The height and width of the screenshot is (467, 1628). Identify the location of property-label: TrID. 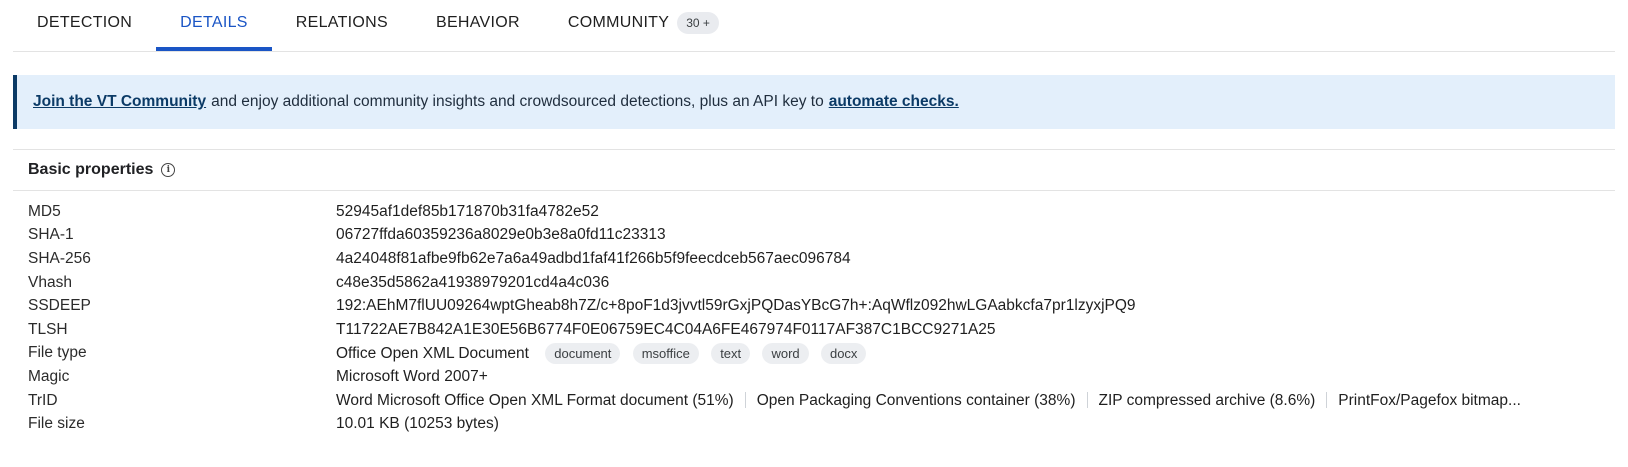
(43, 400).